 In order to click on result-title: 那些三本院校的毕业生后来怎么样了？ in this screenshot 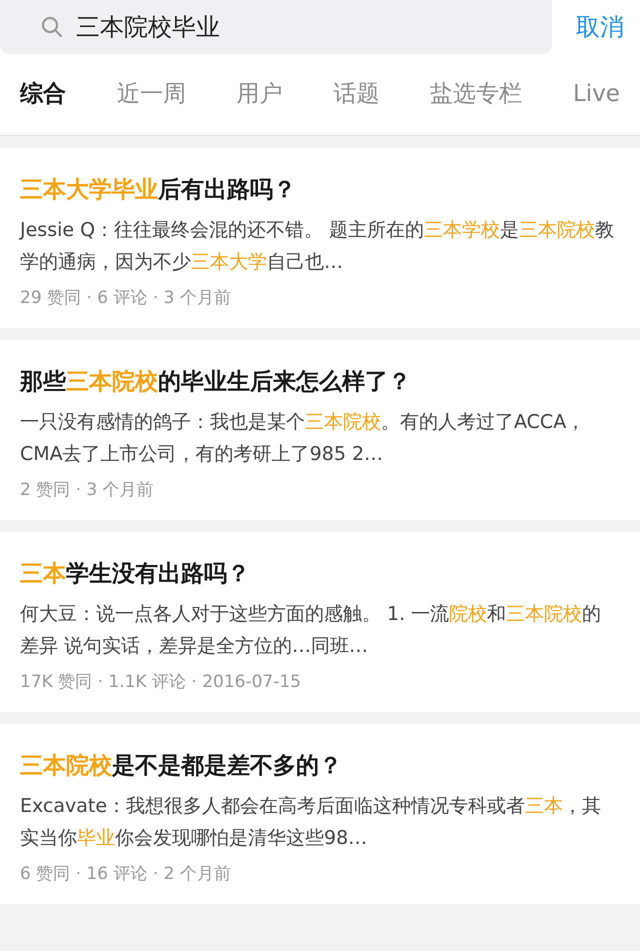, I will do `click(320, 382)`.